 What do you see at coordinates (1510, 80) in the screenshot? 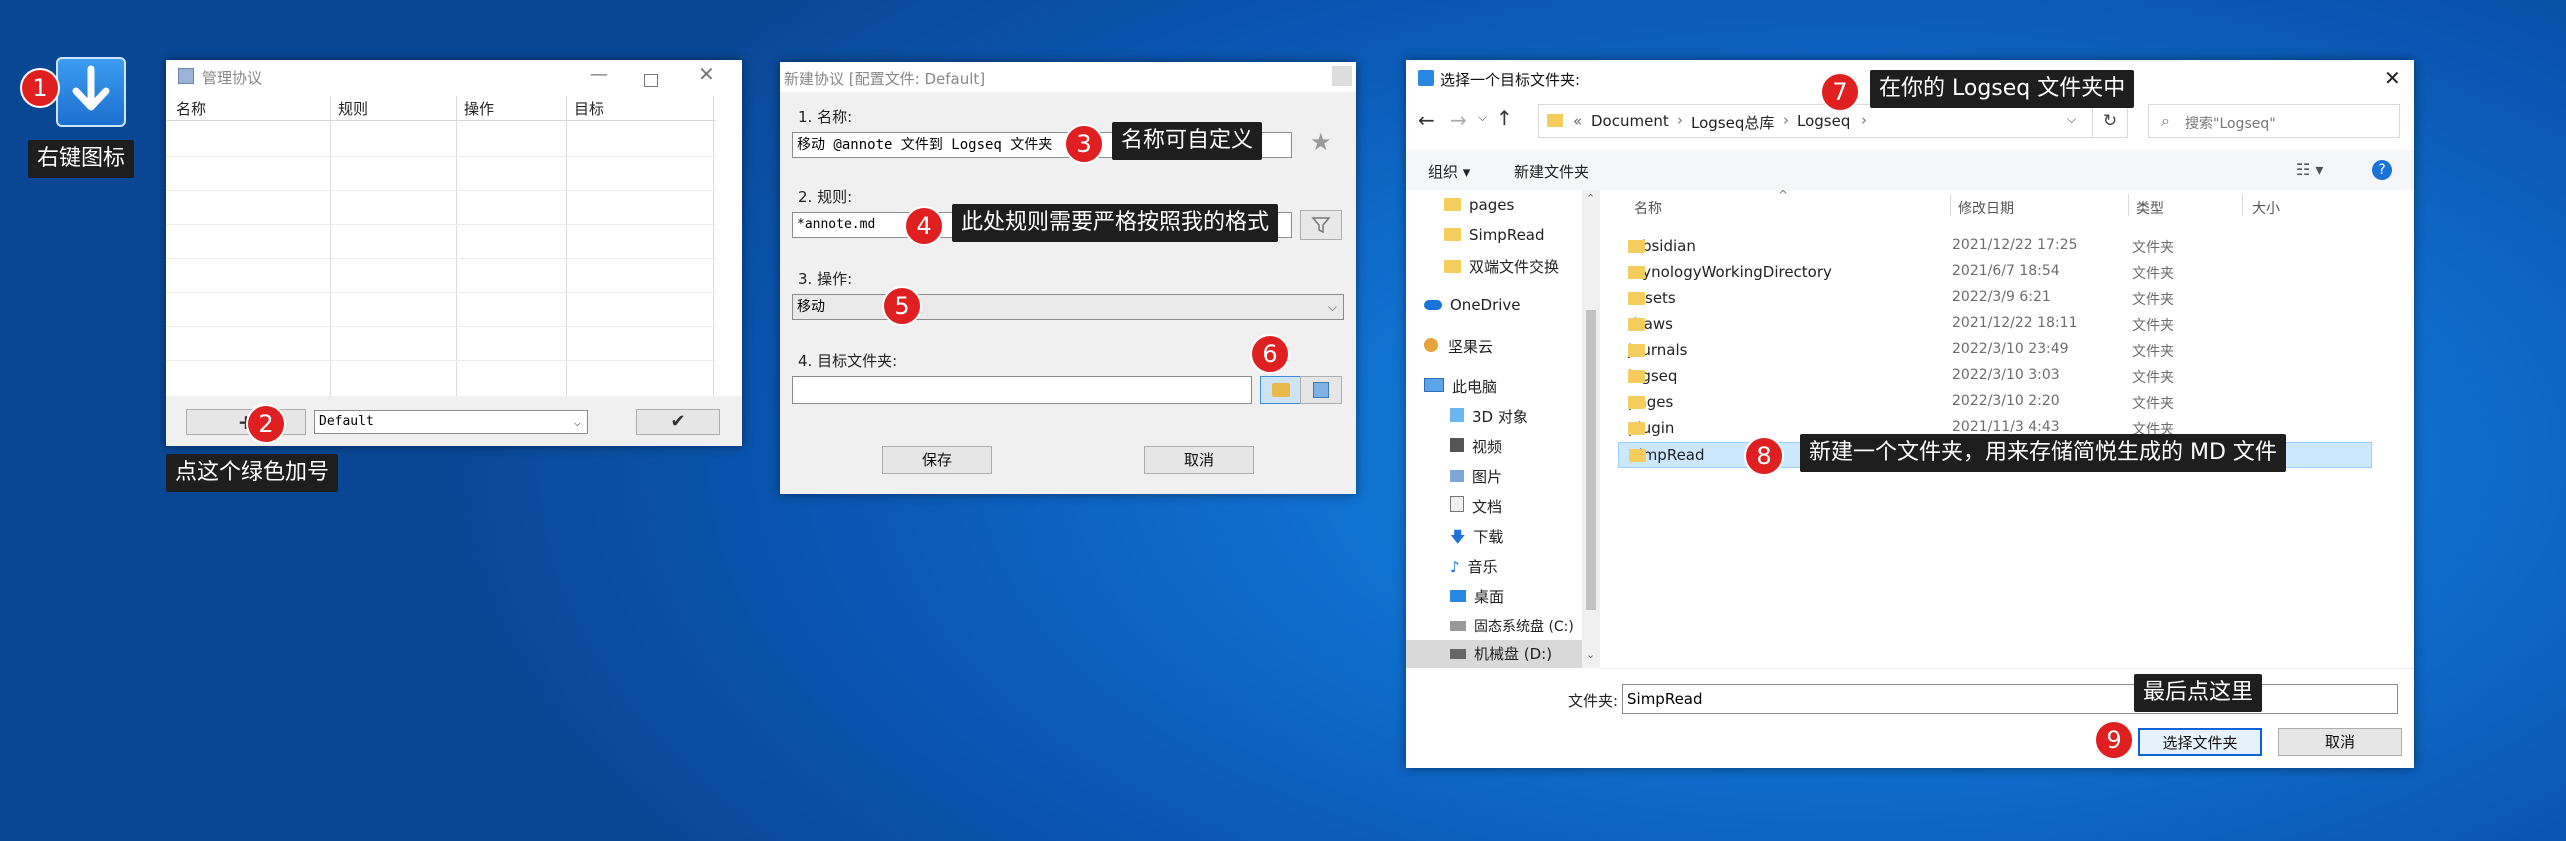
I see `folder-dialog-title: 选择一个目标文件夹:` at bounding box center [1510, 80].